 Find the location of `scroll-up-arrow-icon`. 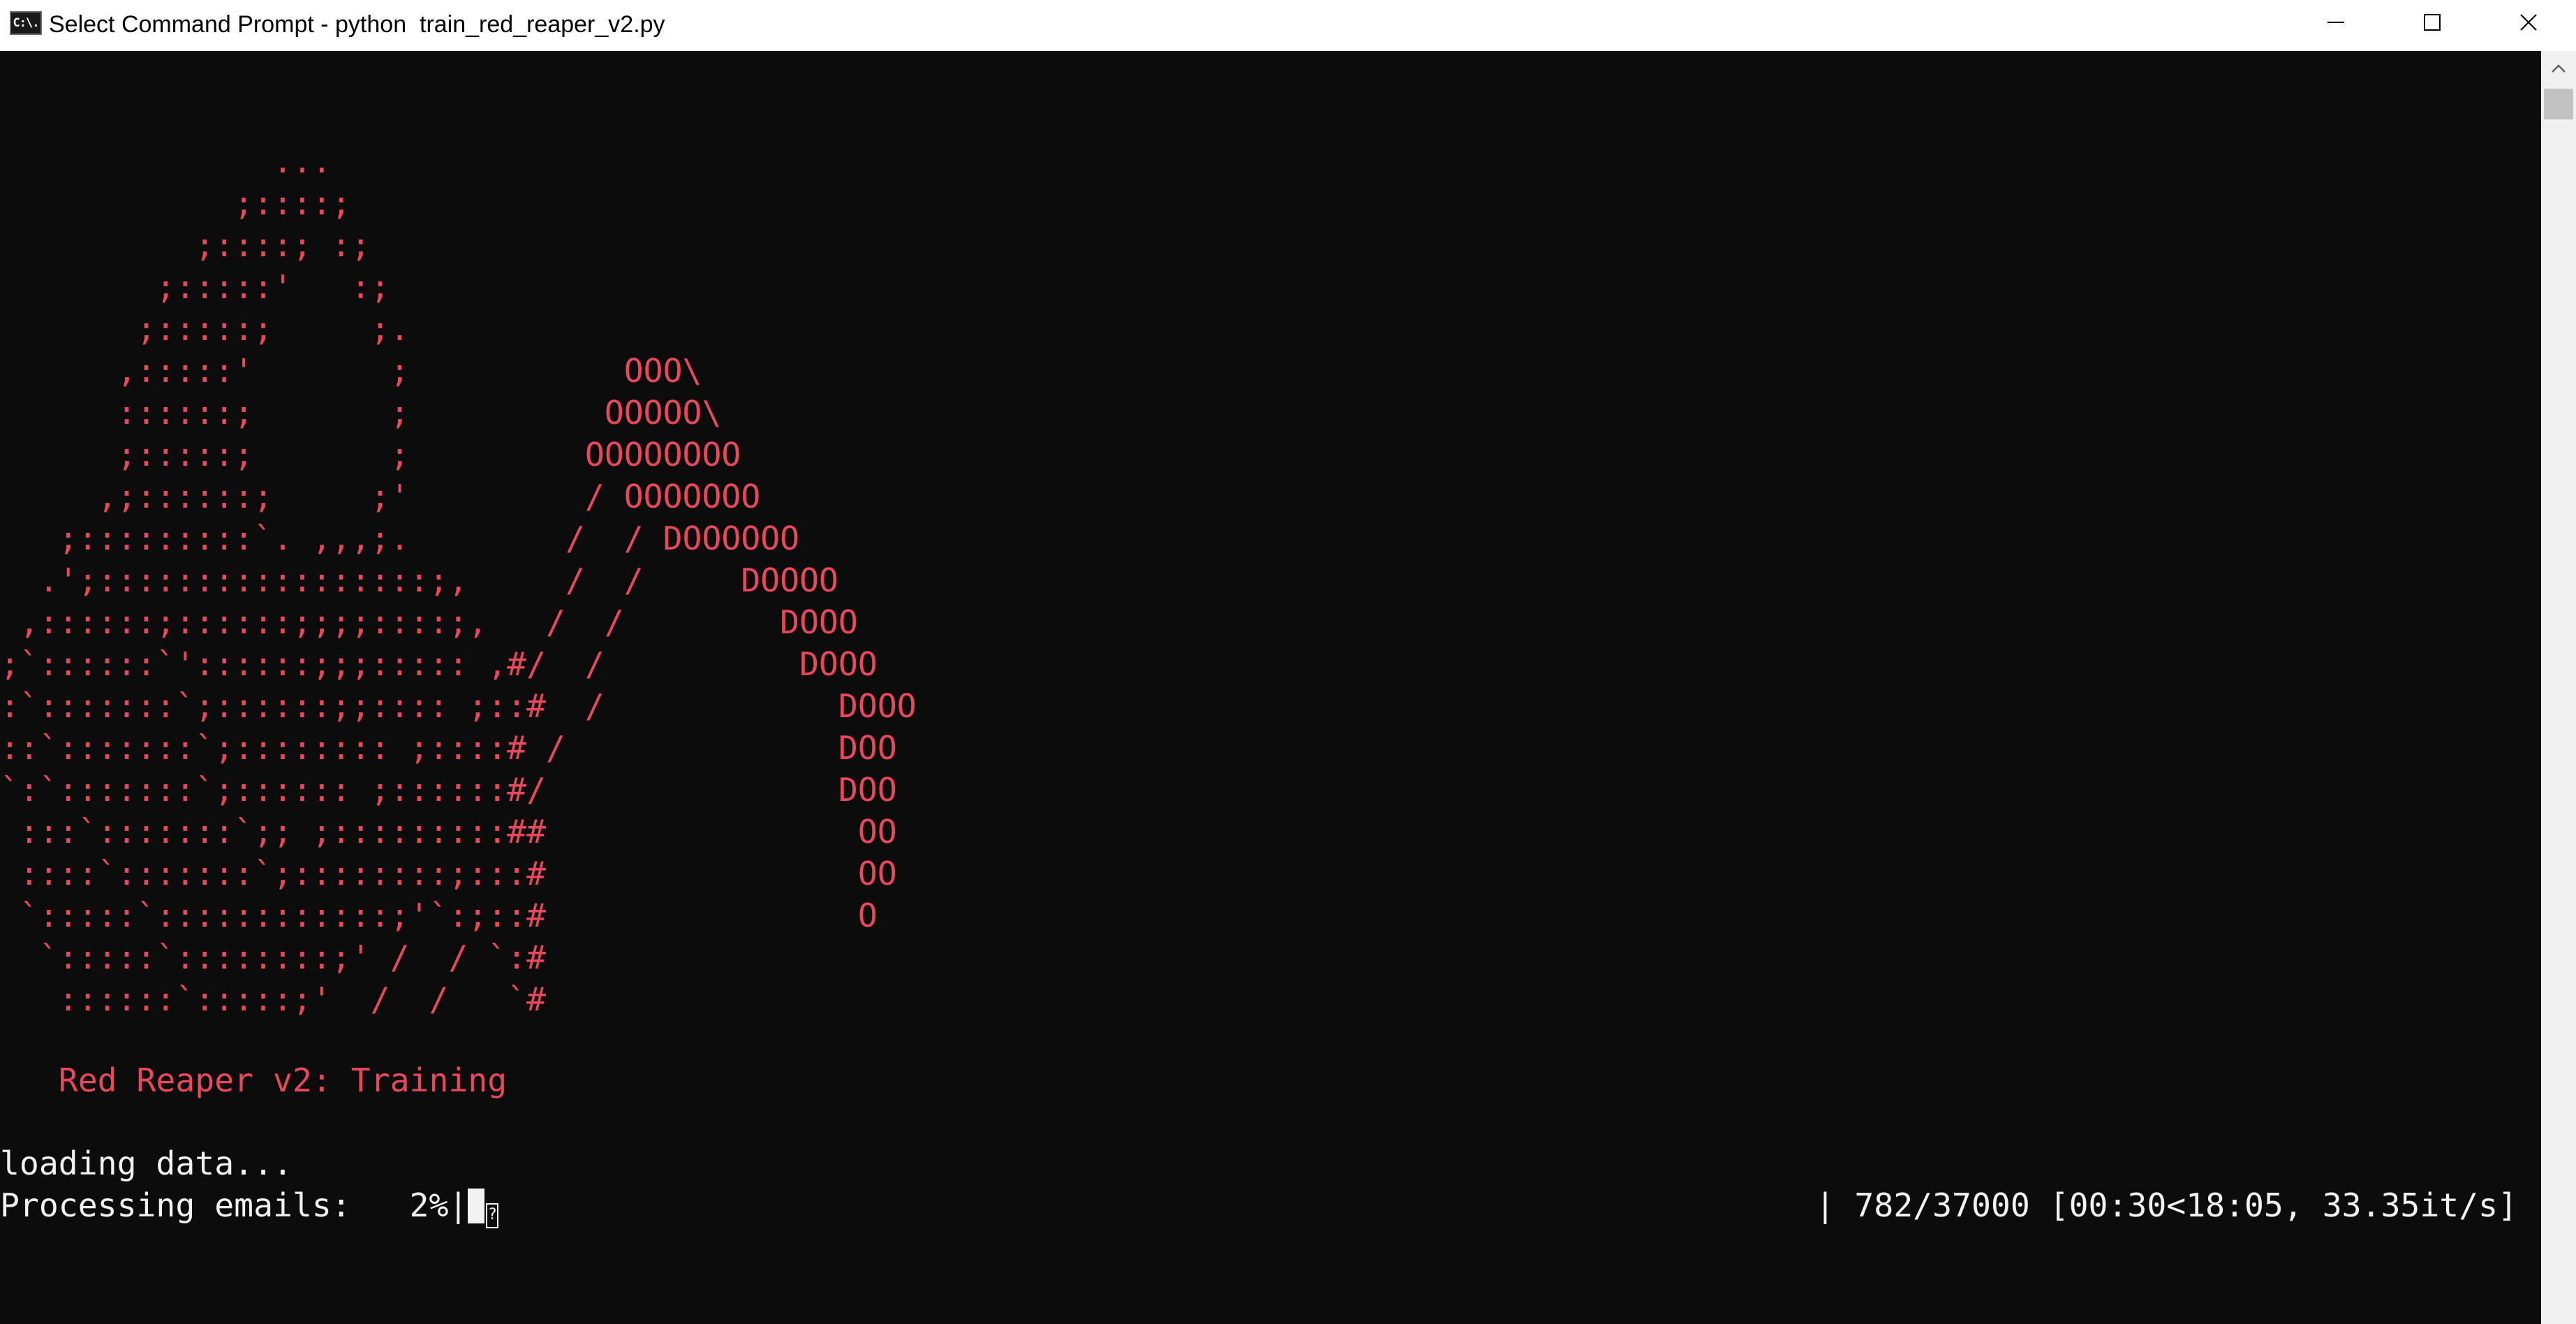

scroll-up-arrow-icon is located at coordinates (2559, 68).